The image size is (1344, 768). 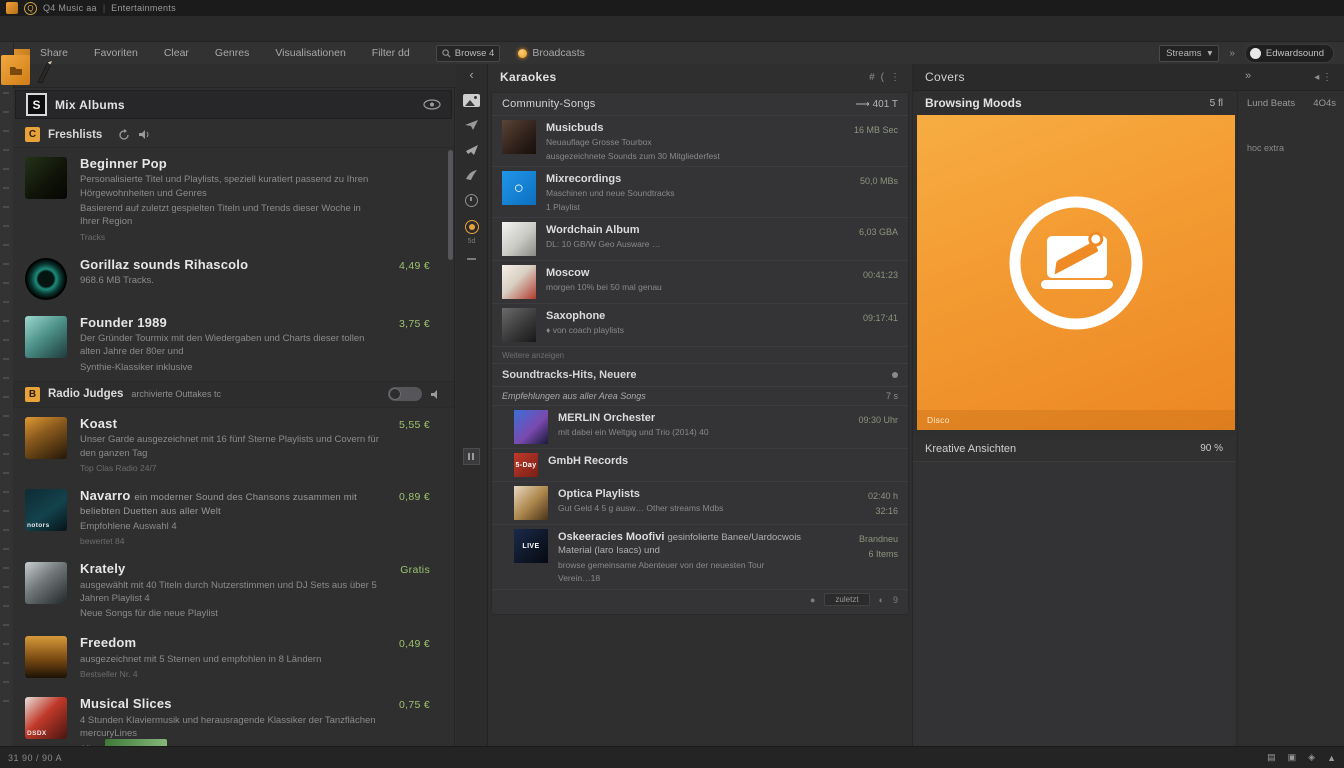 I want to click on grid-icon, so click(x=471, y=456).